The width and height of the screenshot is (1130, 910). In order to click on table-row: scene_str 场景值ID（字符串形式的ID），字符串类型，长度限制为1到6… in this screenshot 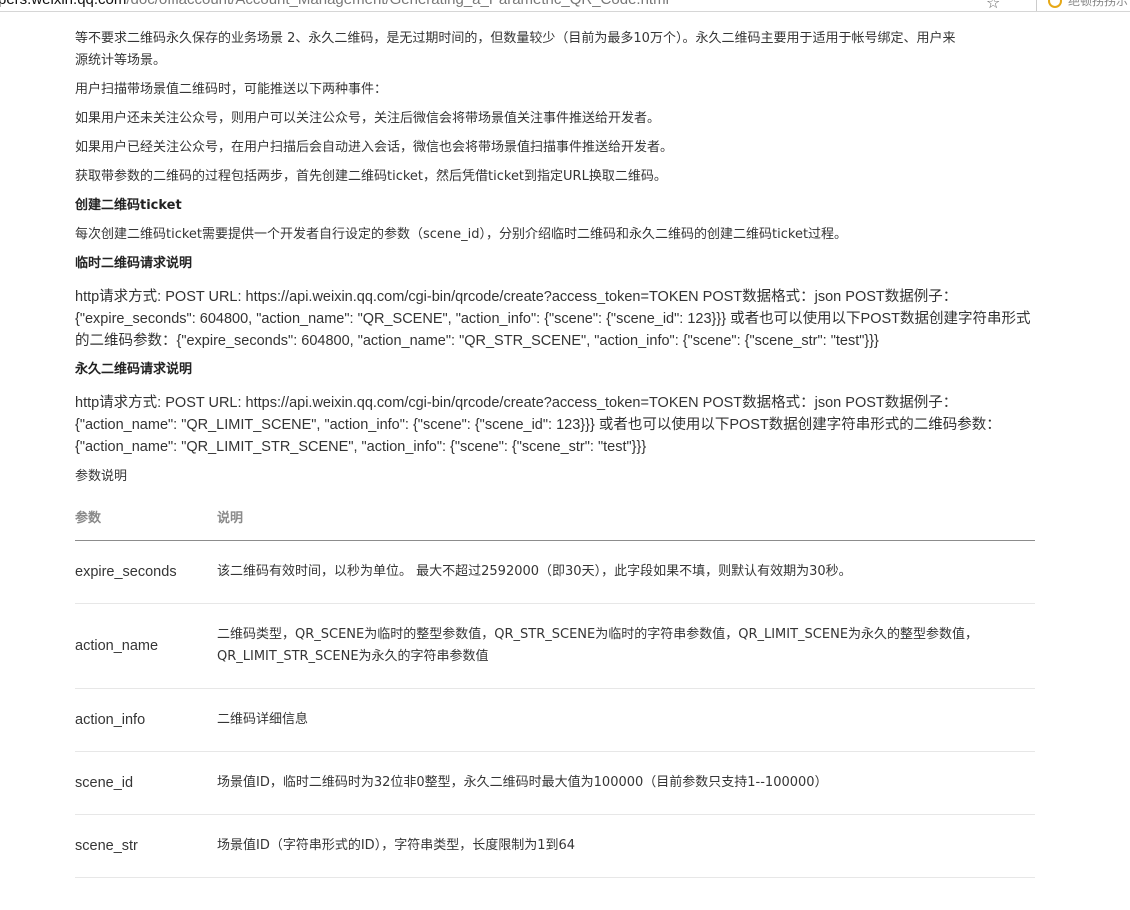, I will do `click(555, 846)`.